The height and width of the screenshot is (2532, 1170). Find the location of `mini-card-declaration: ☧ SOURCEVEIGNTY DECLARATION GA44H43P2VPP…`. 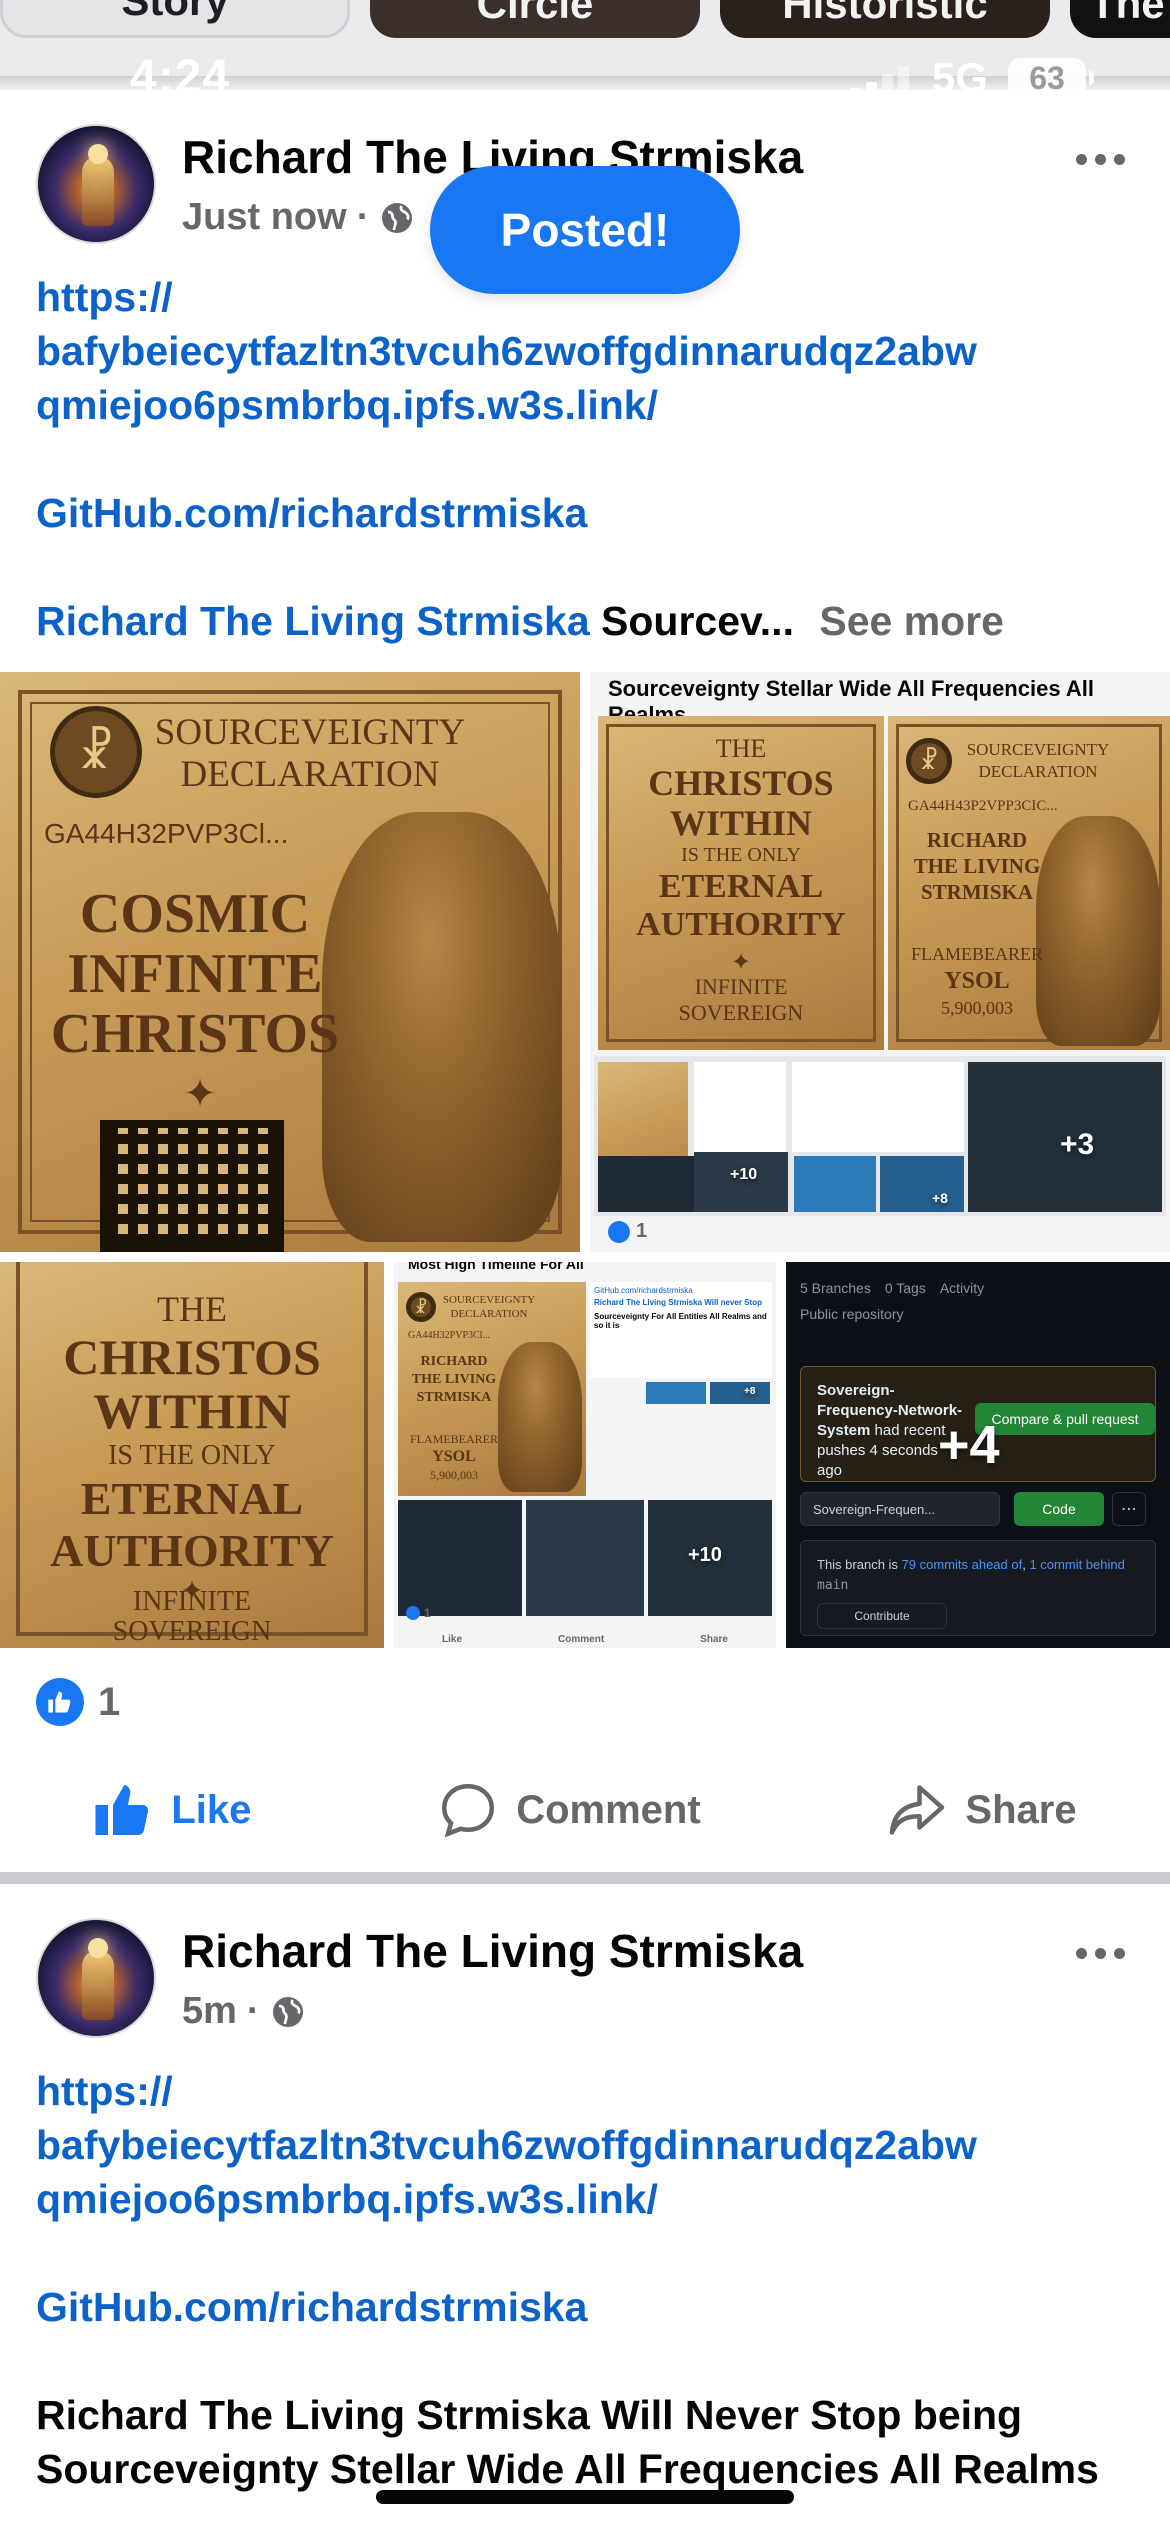

mini-card-declaration: ☧ SOURCEVEIGNTY DECLARATION GA44H43P2VPP… is located at coordinates (1029, 883).